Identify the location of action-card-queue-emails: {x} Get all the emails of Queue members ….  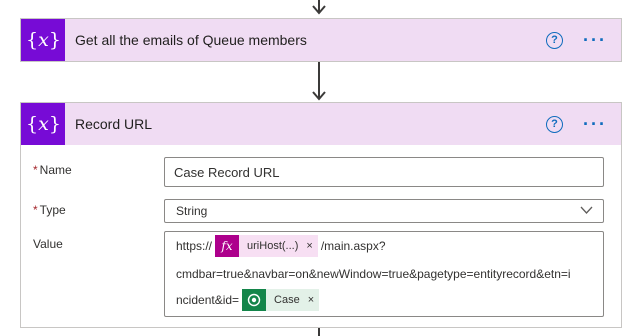
(321, 40).